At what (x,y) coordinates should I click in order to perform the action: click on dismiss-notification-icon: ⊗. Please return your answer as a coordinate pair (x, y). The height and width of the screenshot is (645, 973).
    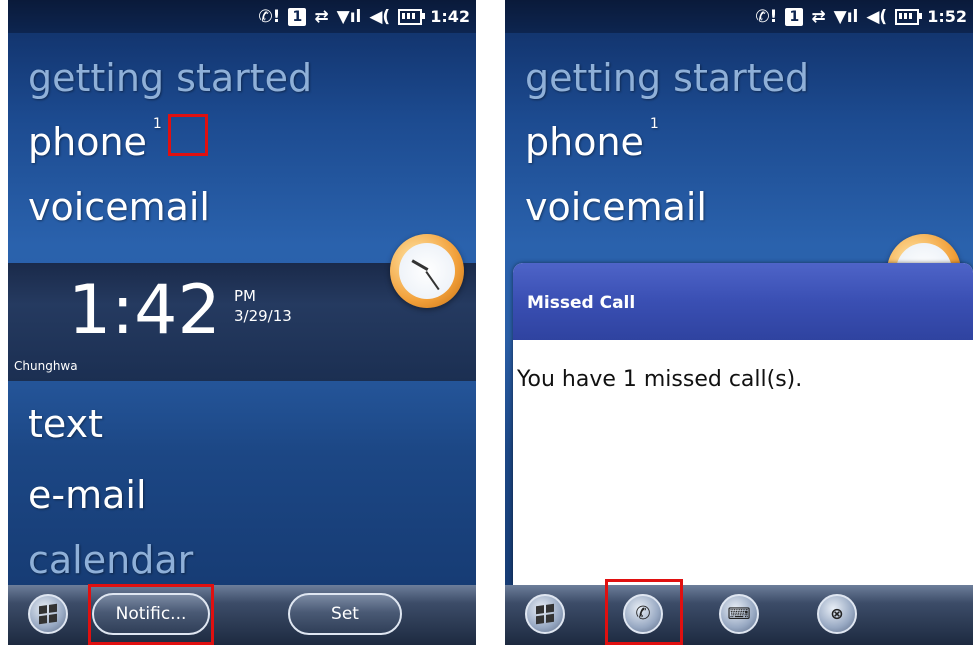
    Looking at the image, I should click on (837, 614).